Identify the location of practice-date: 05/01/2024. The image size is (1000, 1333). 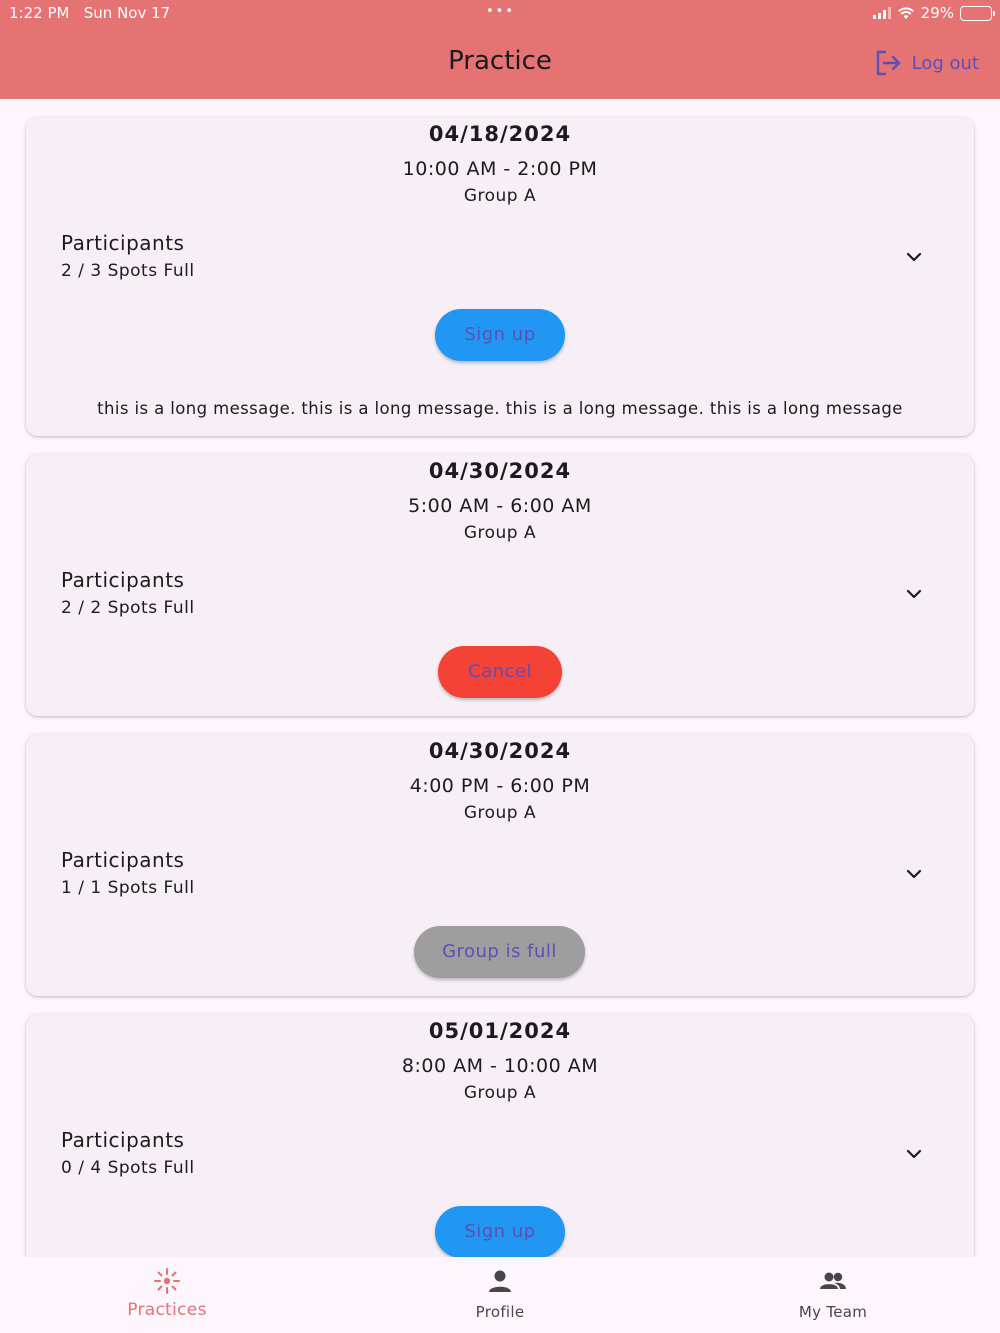
(500, 1031).